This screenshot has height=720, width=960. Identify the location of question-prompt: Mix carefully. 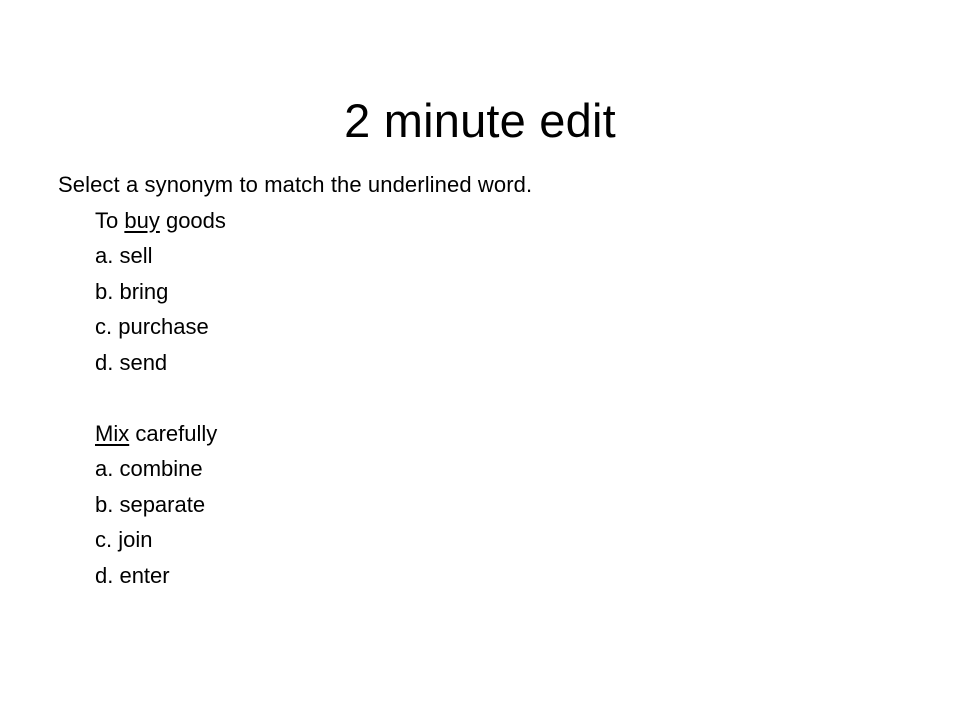
(313, 434).